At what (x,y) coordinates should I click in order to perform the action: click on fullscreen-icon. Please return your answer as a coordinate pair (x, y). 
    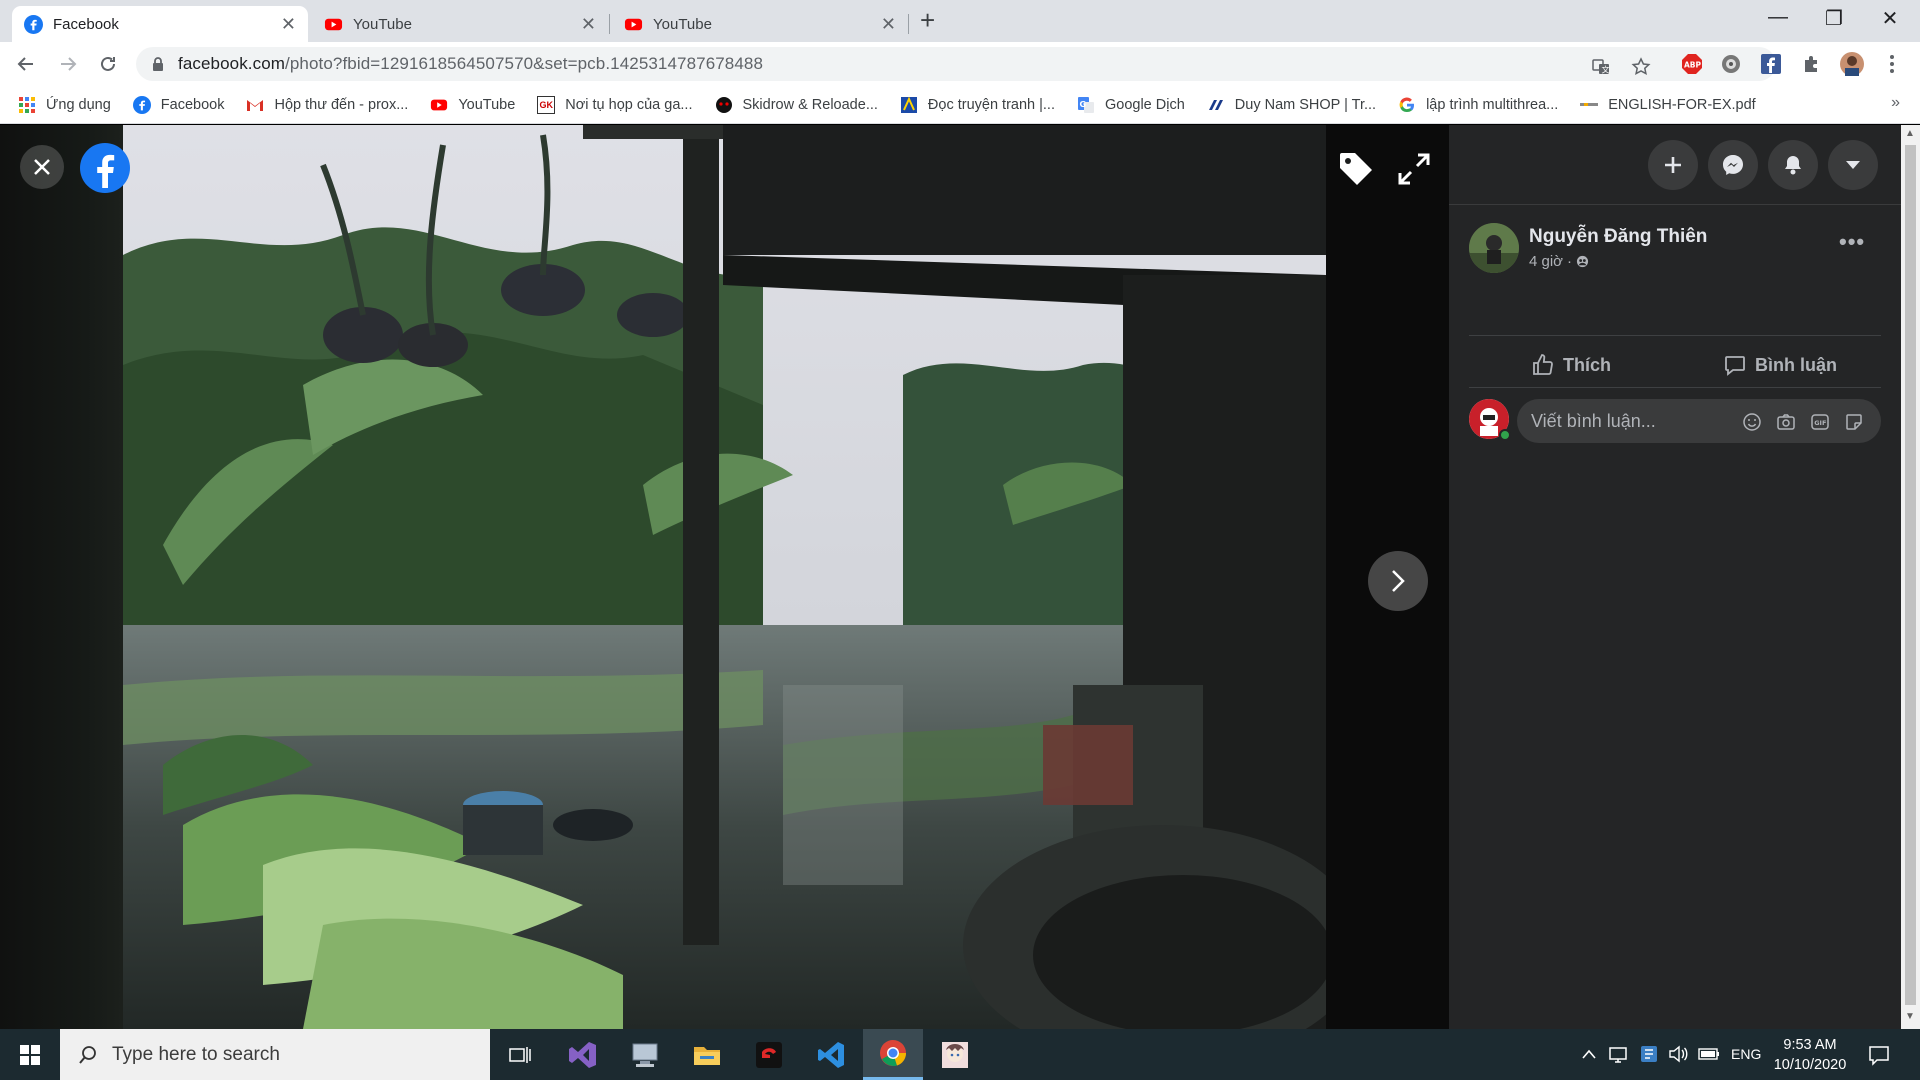
    Looking at the image, I should click on (1414, 169).